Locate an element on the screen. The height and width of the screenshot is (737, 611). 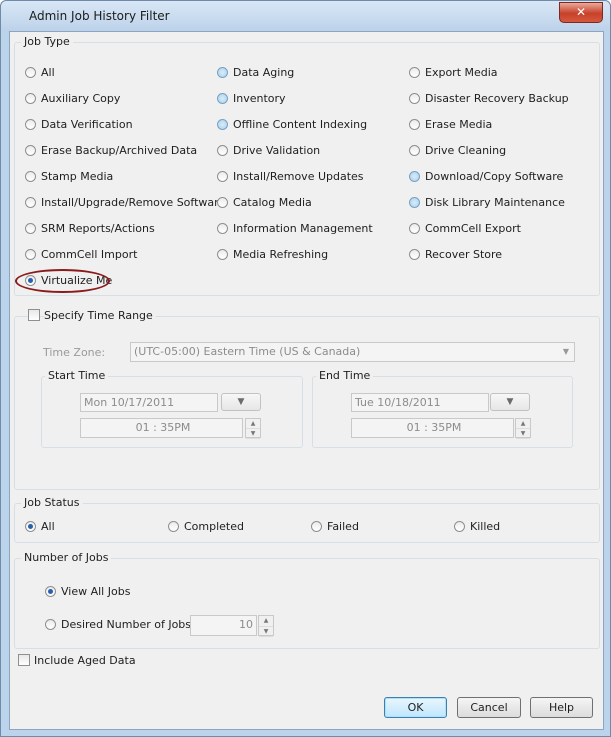
job-type-radio: Offline Content Indexing is located at coordinates (292, 124).